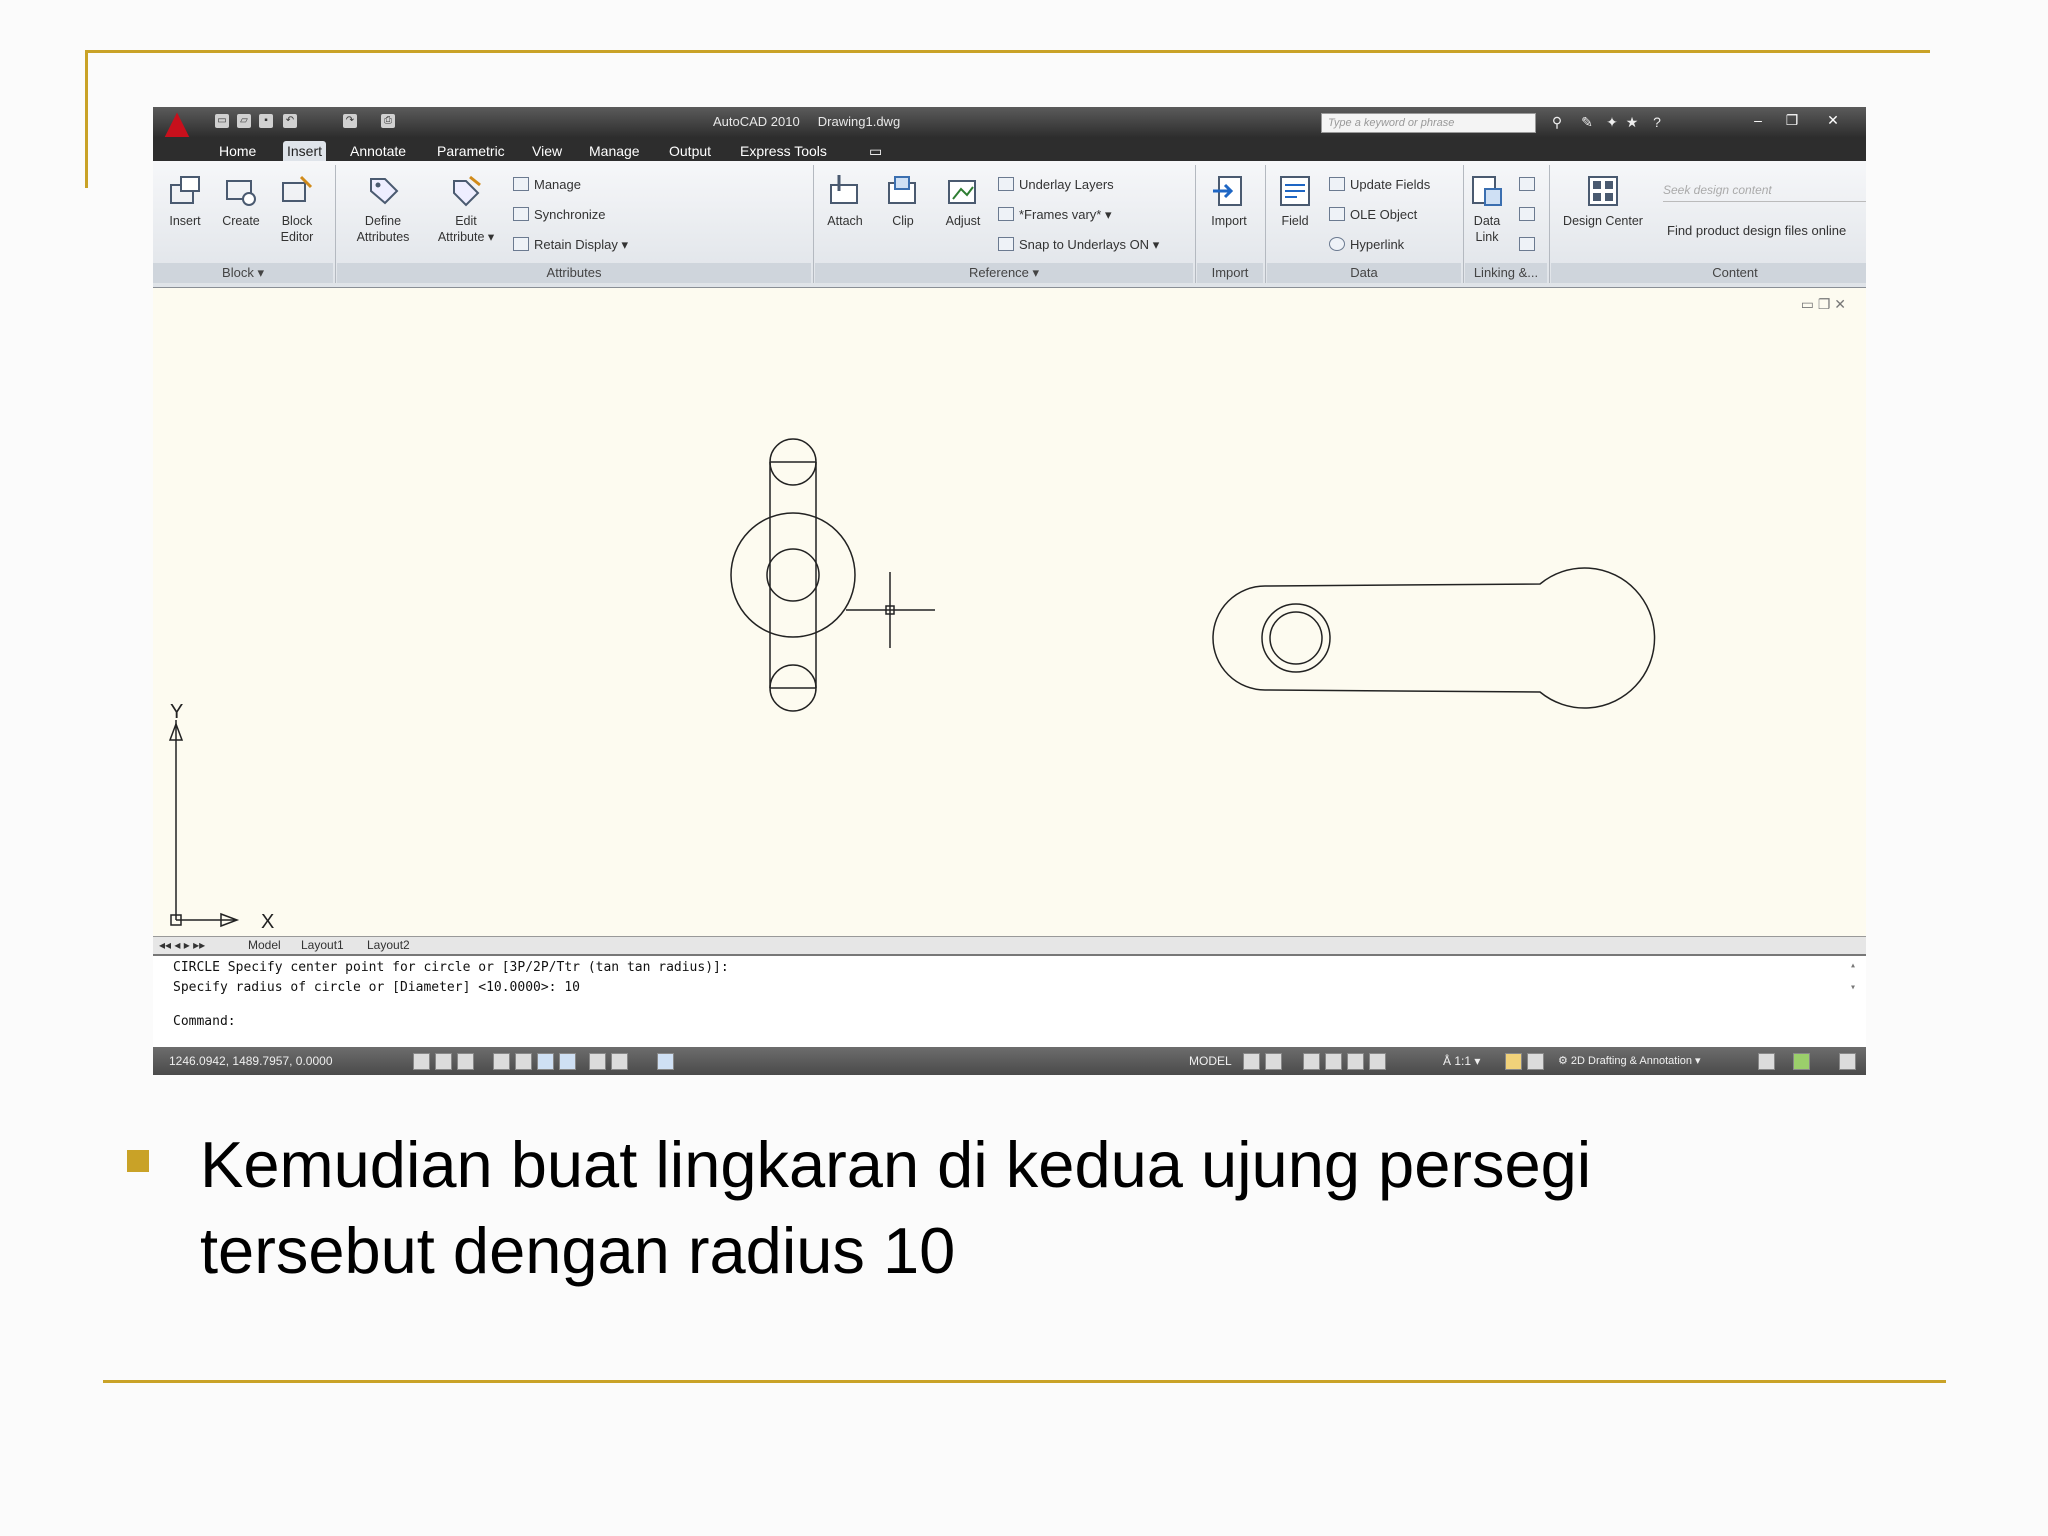 The image size is (2048, 1536). Describe the element at coordinates (597, 1061) in the screenshot. I see `dyn-toggle-icon` at that location.